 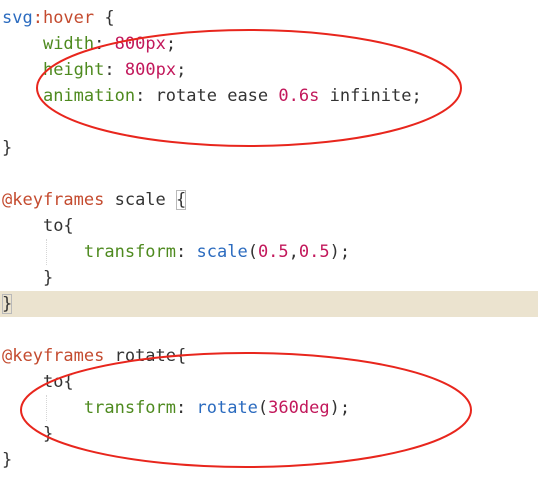 I want to click on code-token-num: 0.6, so click(x=294, y=96).